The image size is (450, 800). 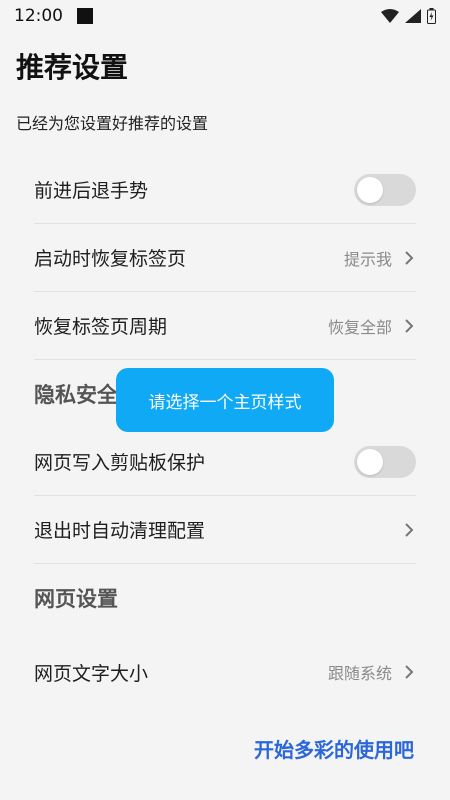 I want to click on row-restore-period-label: 恢复标签页周期, so click(x=101, y=327).